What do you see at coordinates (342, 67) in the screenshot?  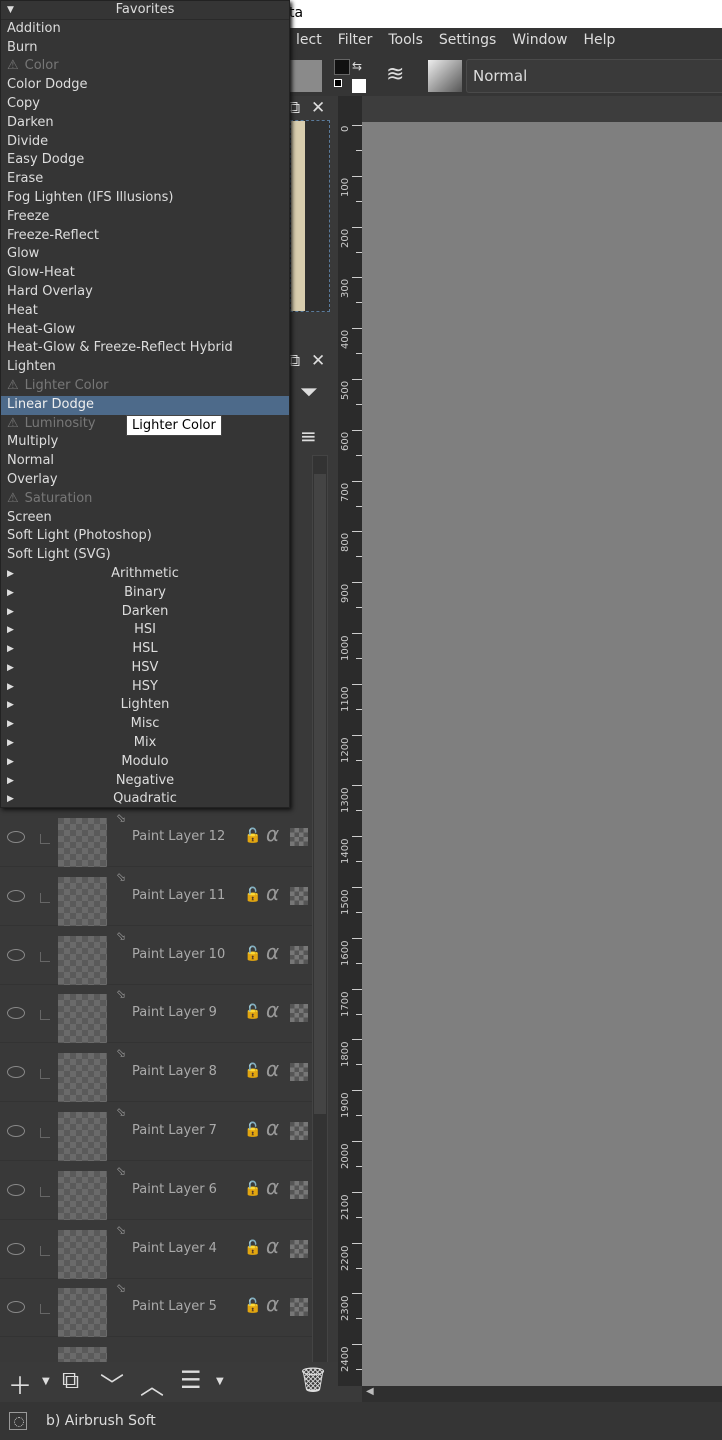 I see `foreground-color` at bounding box center [342, 67].